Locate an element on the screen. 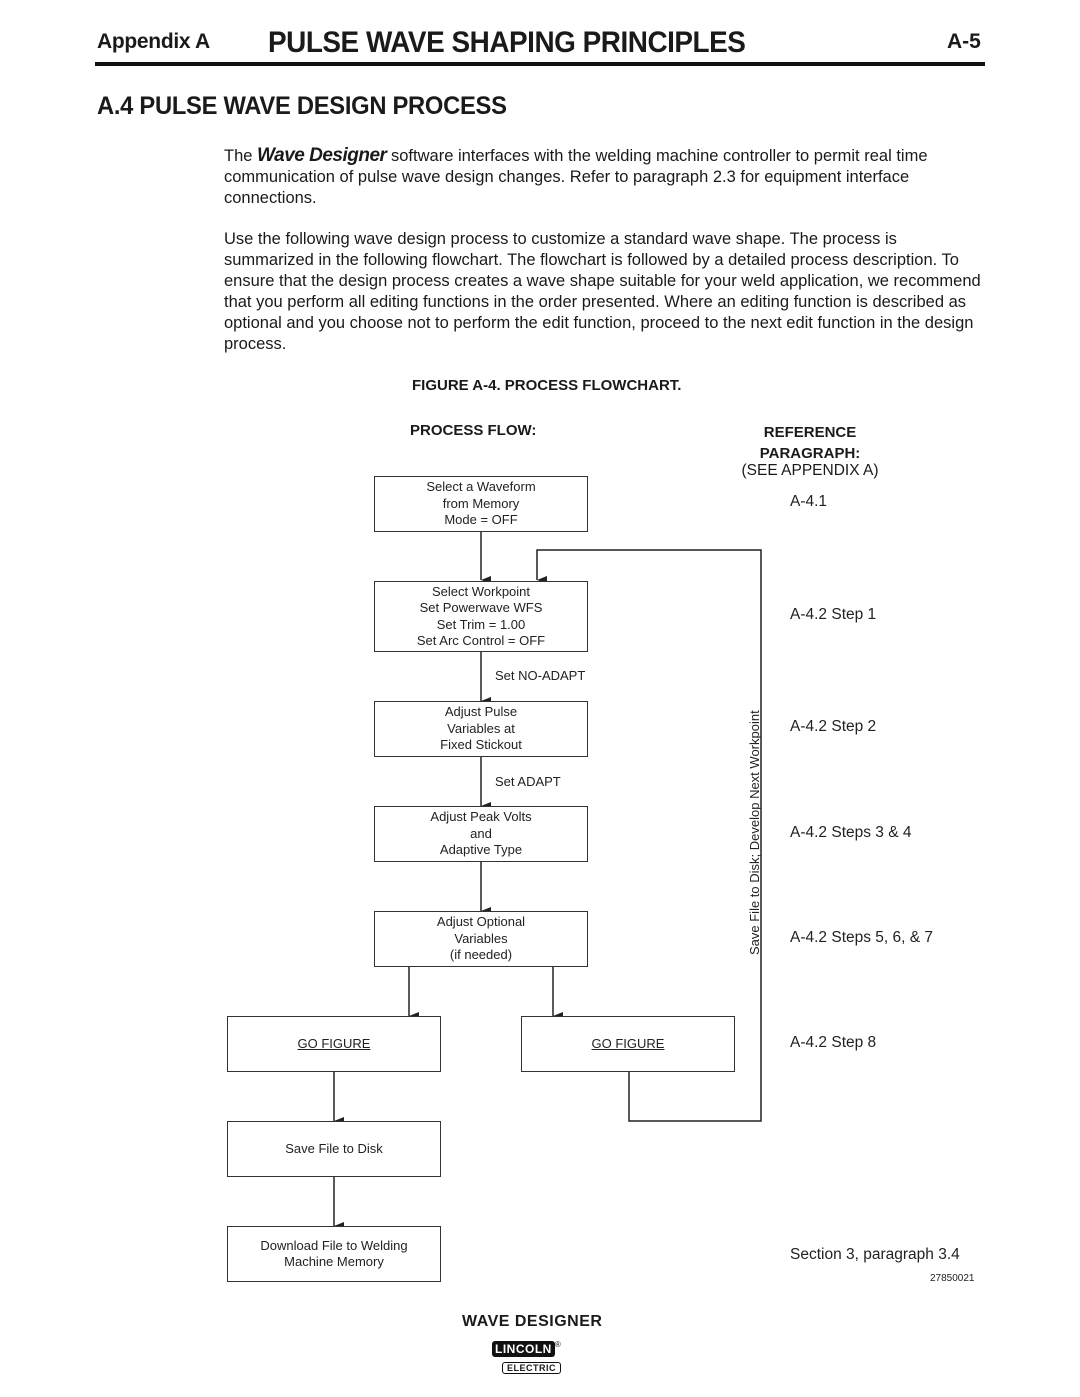  reference-steps-5-6-7: A-4.2 Steps 5, 6, & 7 is located at coordinates (862, 937).